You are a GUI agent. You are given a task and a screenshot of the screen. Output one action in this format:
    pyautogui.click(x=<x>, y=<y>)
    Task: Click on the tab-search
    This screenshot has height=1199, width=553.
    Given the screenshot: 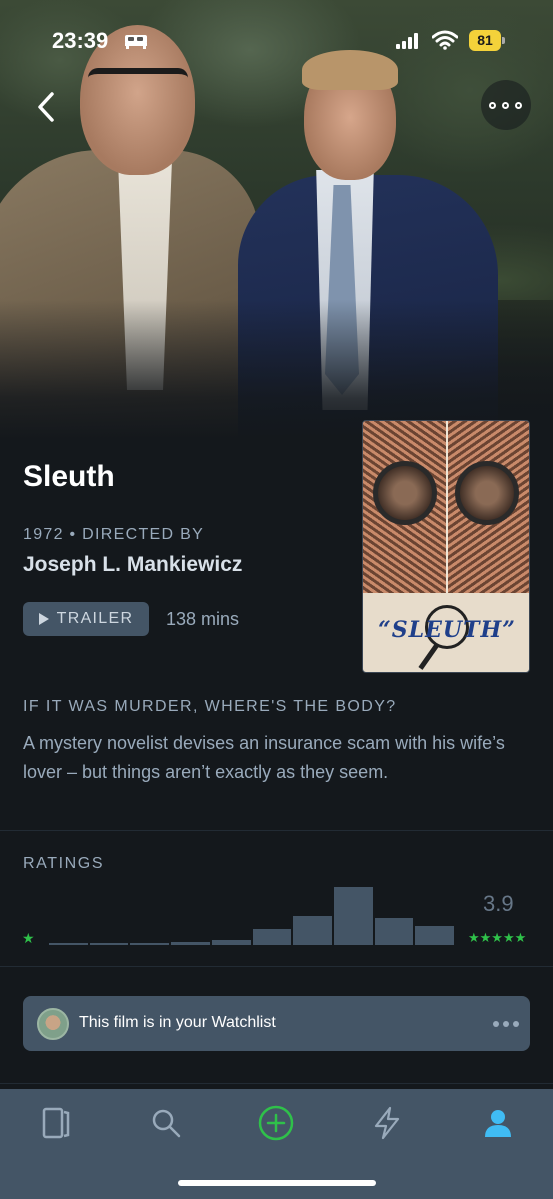 What is the action you would take?
    pyautogui.click(x=166, y=1123)
    